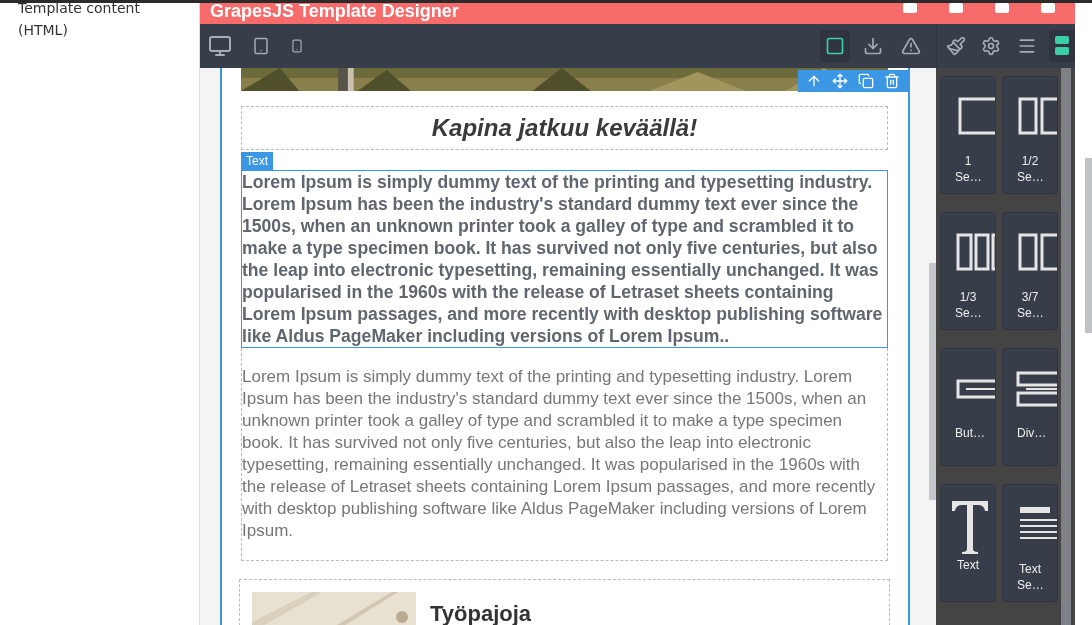 This screenshot has width=1092, height=625. What do you see at coordinates (79, 20) in the screenshot?
I see `sidebar-label: Template content (HTML)` at bounding box center [79, 20].